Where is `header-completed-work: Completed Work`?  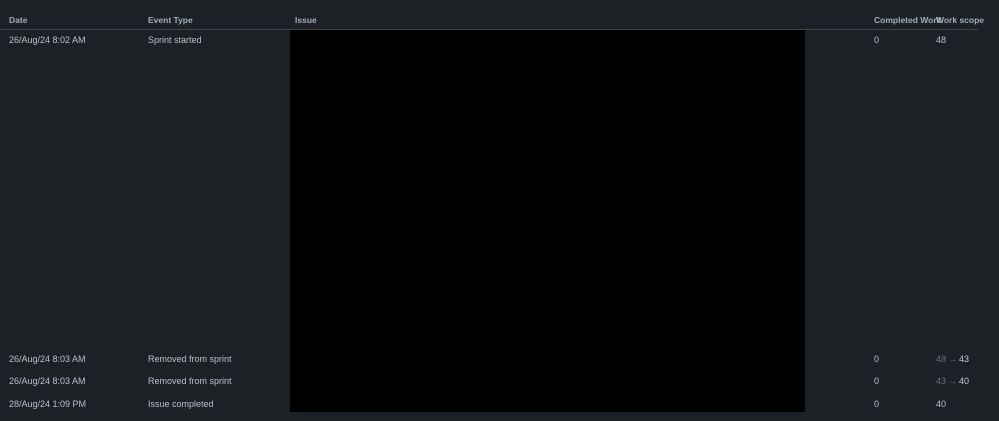 header-completed-work: Completed Work is located at coordinates (907, 20).